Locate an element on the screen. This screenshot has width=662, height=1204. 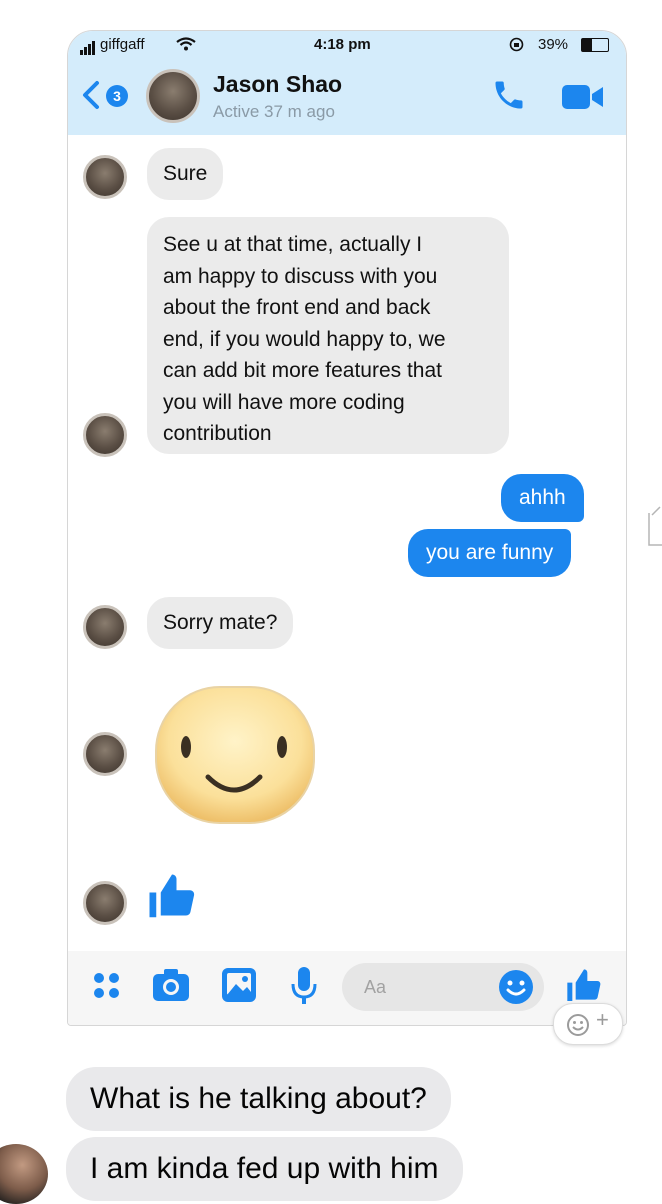
plus-icon: + is located at coordinates (602, 1019).